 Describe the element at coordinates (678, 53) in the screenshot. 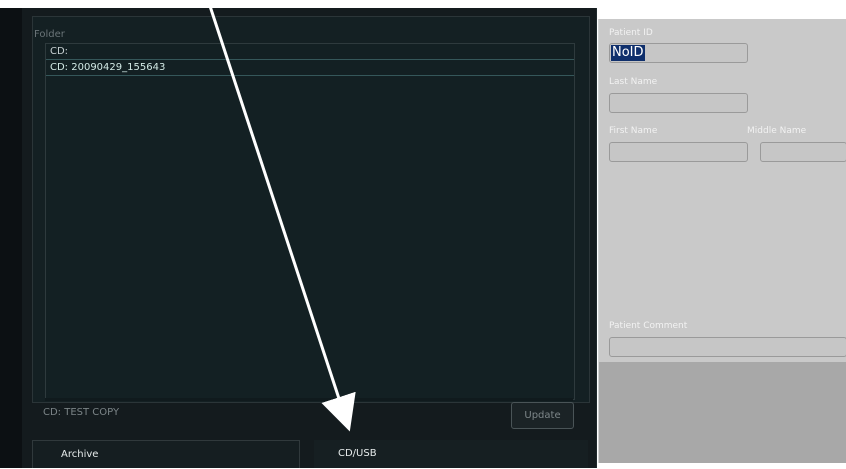

I see `patient-id-input: NoID` at that location.